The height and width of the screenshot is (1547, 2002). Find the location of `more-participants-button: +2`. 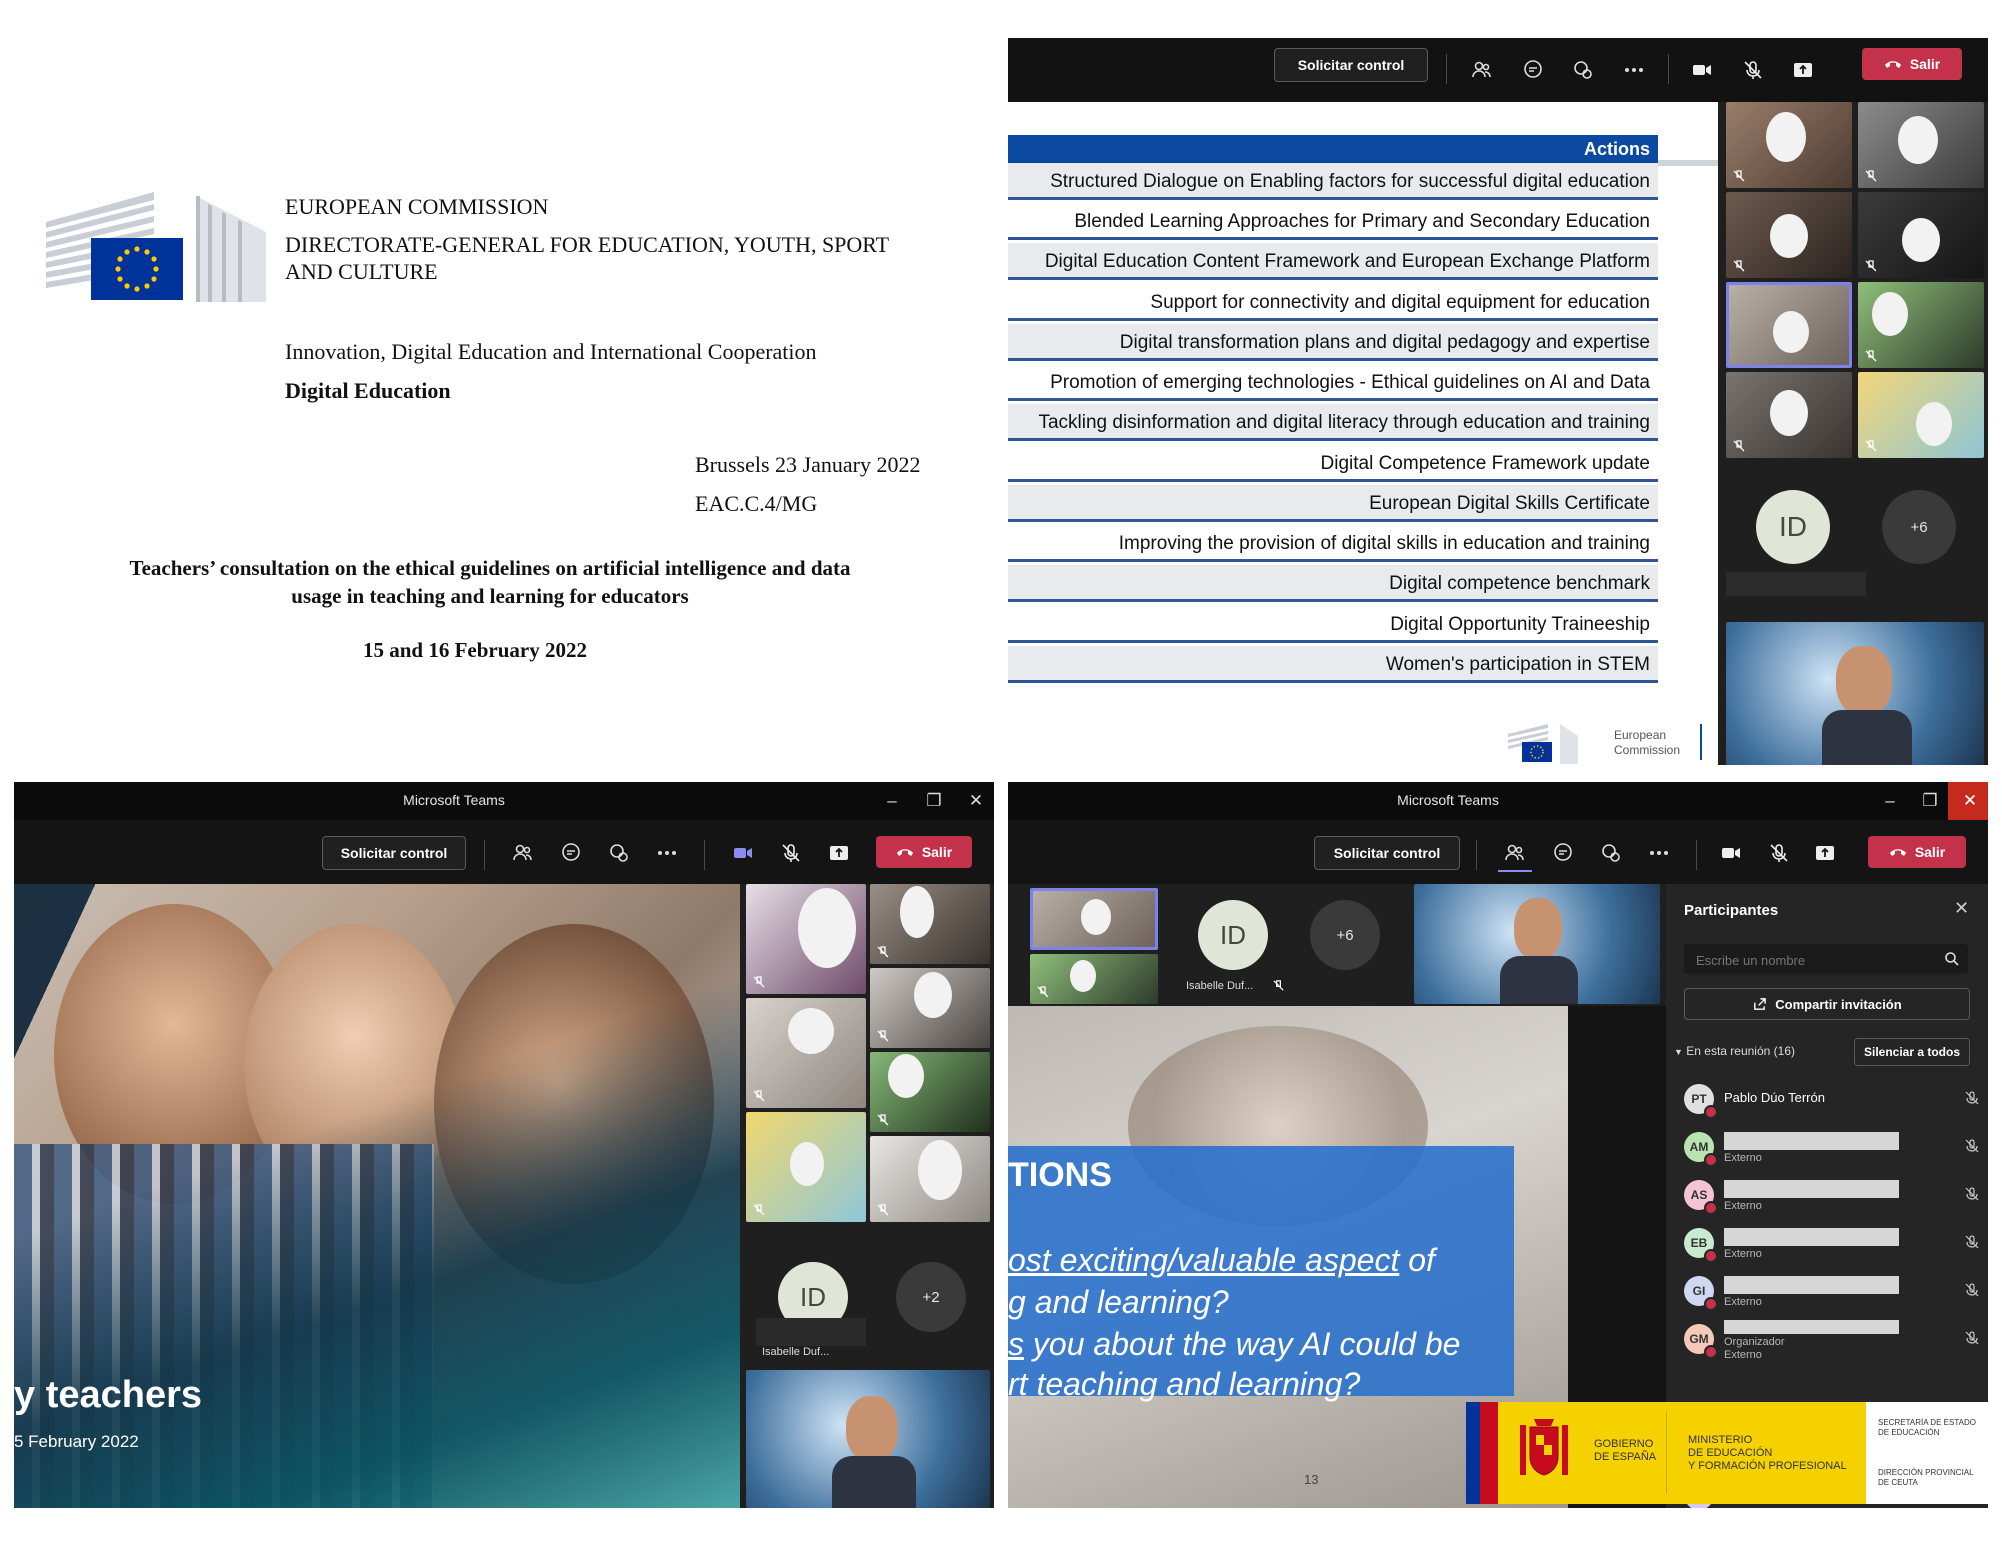

more-participants-button: +2 is located at coordinates (931, 1297).